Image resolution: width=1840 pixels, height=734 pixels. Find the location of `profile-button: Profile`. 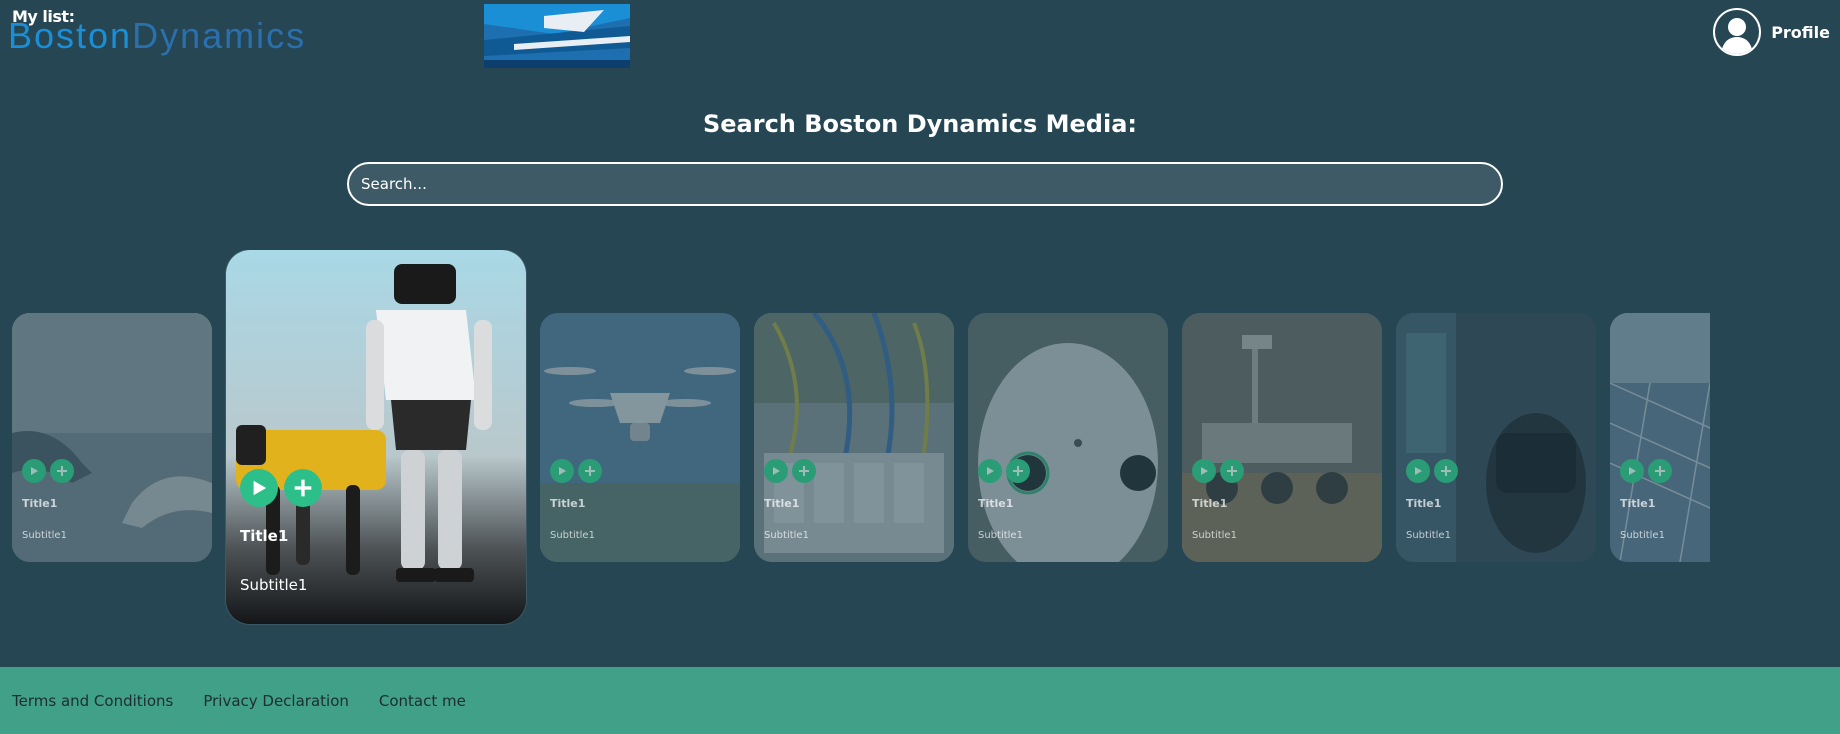

profile-button: Profile is located at coordinates (1771, 32).